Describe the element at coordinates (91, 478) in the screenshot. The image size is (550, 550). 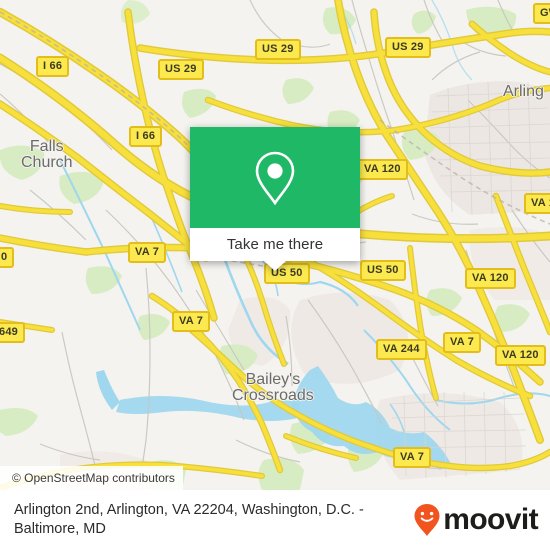
I see `osm-attribution: © OpenStreetMap contributors` at that location.